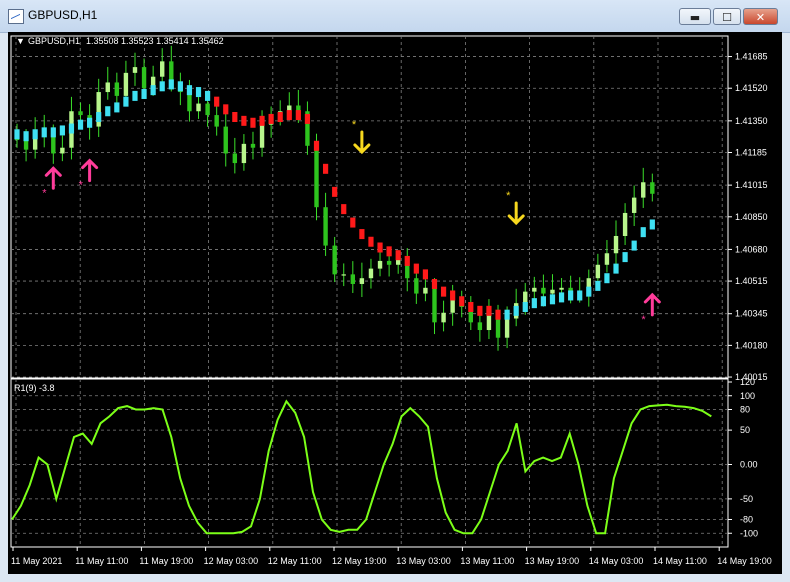 The width and height of the screenshot is (790, 582). Describe the element at coordinates (727, 16) in the screenshot. I see `maximize-button: ☐` at that location.